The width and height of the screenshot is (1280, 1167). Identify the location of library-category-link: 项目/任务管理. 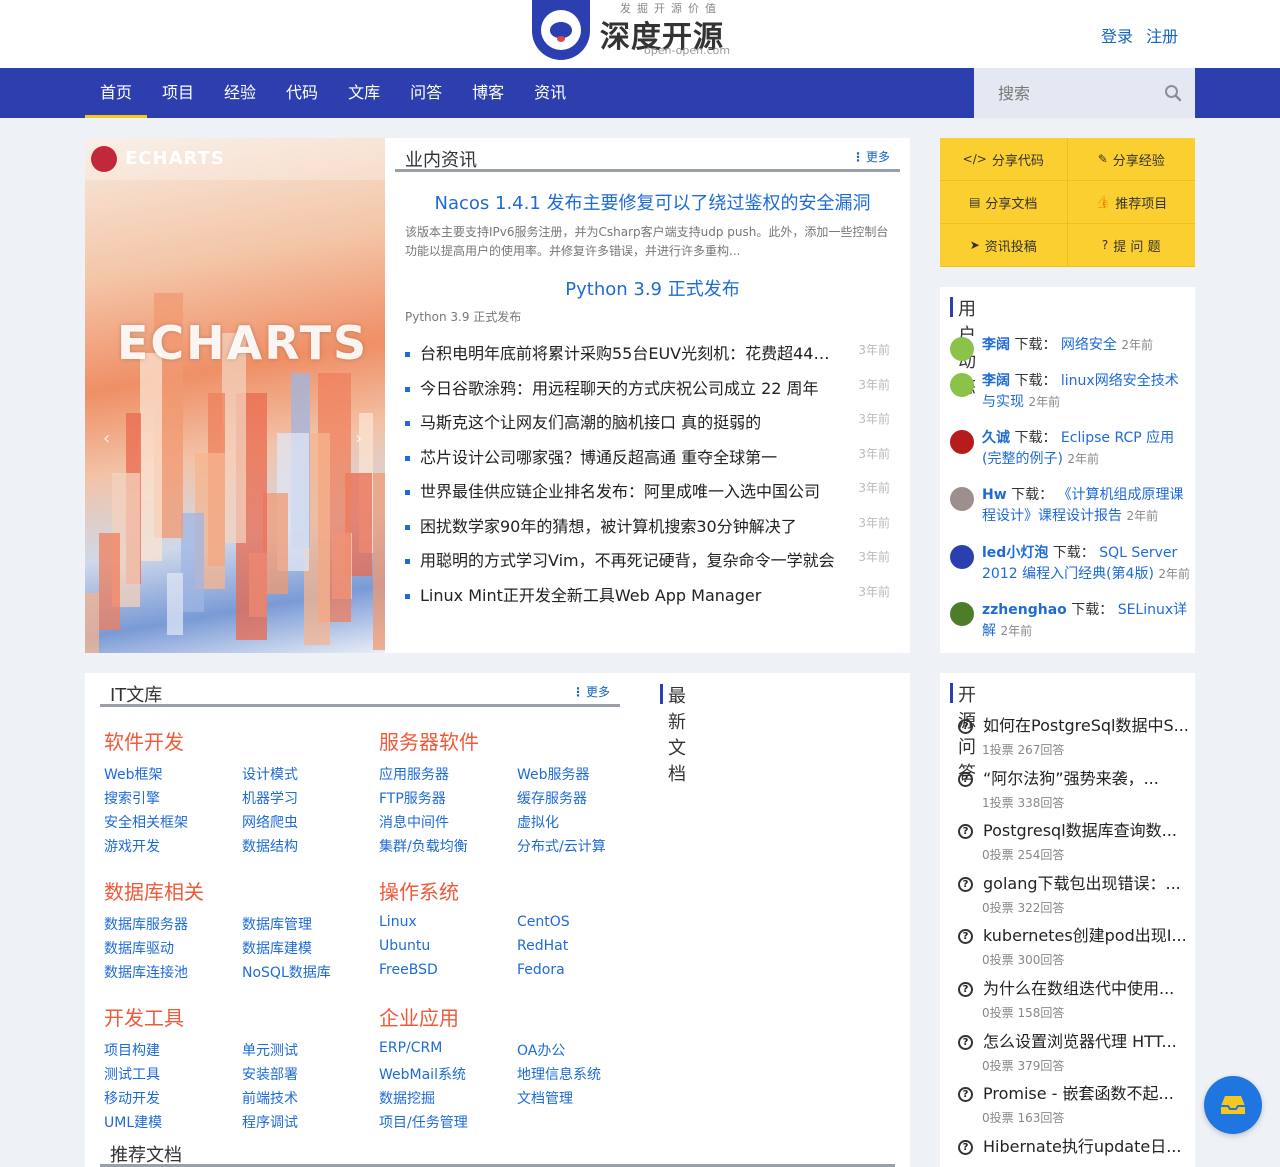
(423, 1122).